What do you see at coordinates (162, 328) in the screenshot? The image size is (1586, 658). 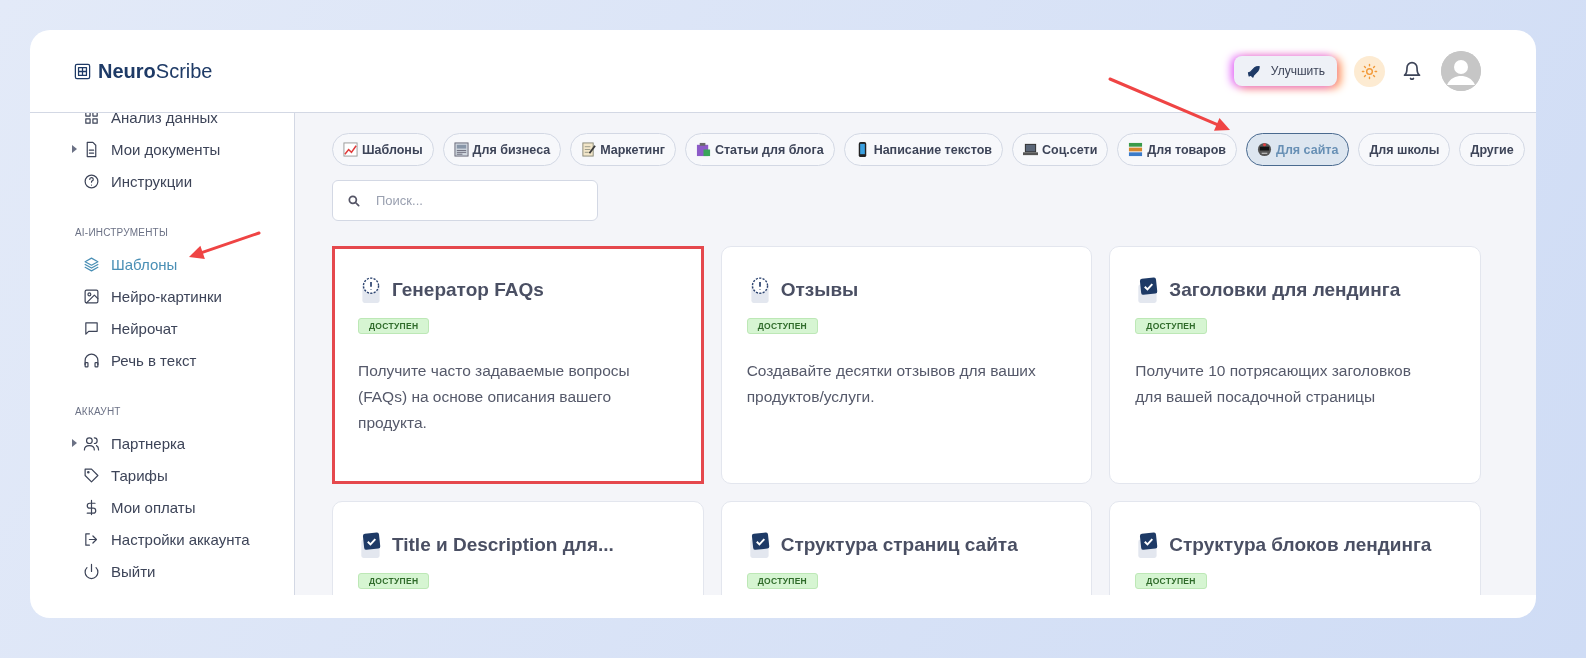 I see `sidebar-item: Нейрочат` at bounding box center [162, 328].